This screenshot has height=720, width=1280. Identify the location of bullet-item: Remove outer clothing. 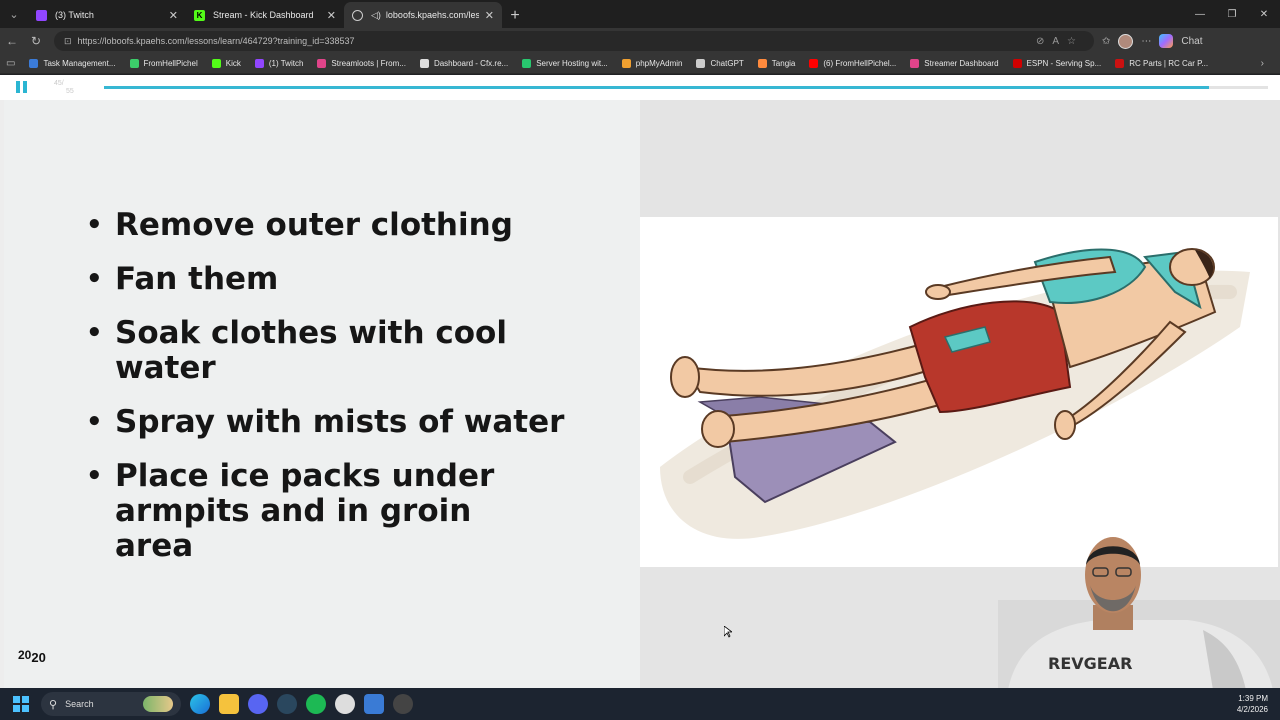
(346, 226).